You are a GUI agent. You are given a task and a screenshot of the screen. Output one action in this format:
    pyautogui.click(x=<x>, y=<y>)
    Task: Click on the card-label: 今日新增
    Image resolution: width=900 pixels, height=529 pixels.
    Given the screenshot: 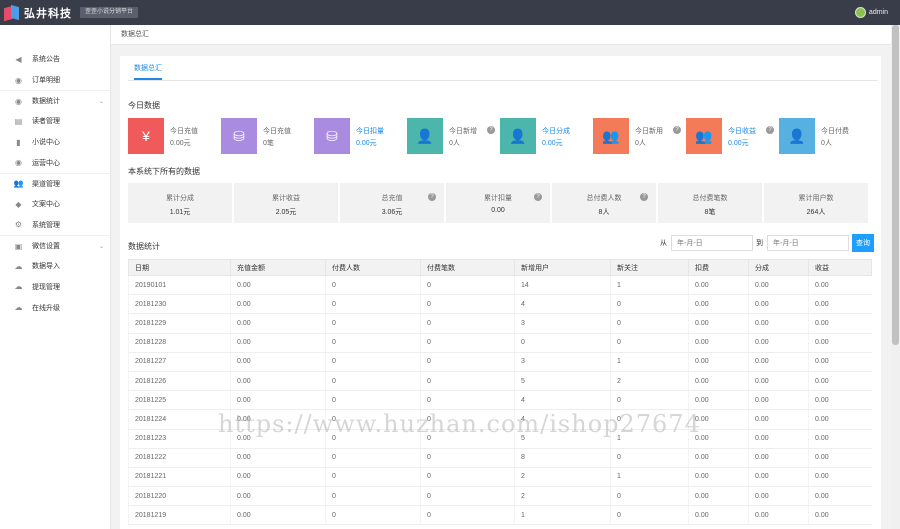 What is the action you would take?
    pyautogui.click(x=463, y=131)
    